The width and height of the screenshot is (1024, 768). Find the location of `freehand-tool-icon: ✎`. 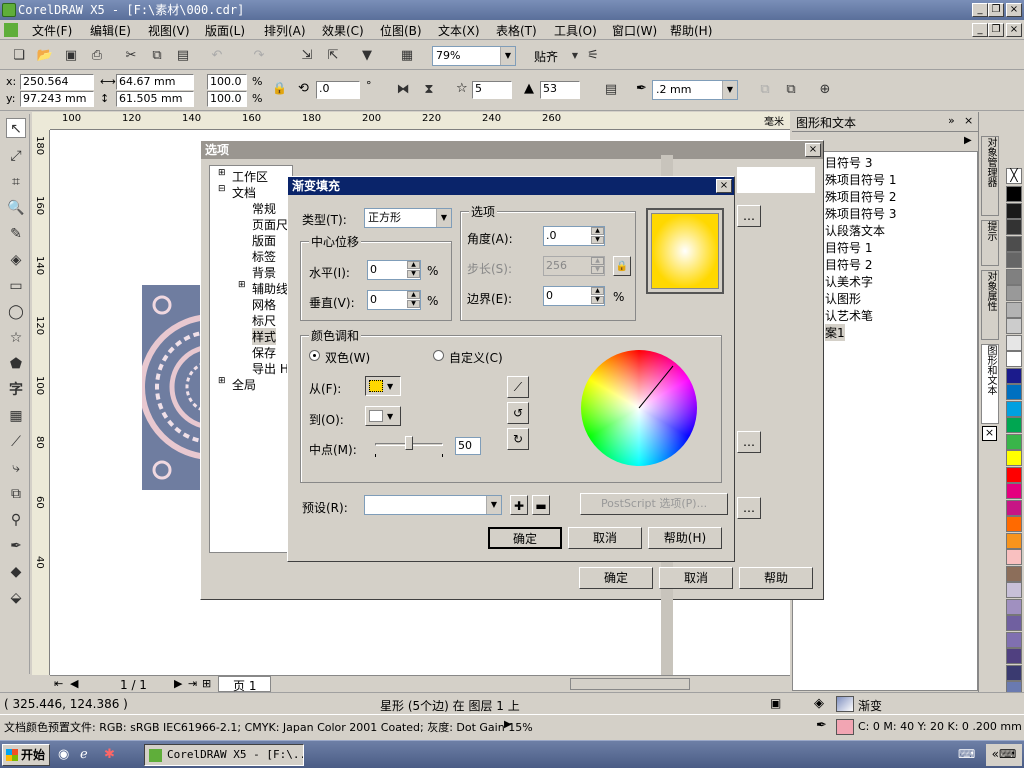

freehand-tool-icon: ✎ is located at coordinates (16, 234).